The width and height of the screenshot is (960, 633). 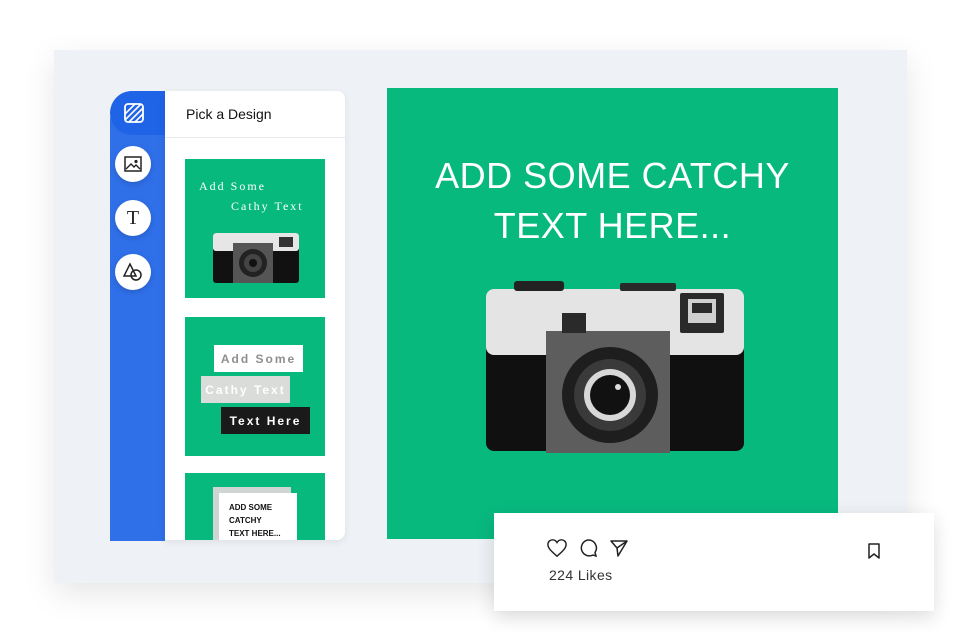 What do you see at coordinates (619, 548) in the screenshot?
I see `share-icon` at bounding box center [619, 548].